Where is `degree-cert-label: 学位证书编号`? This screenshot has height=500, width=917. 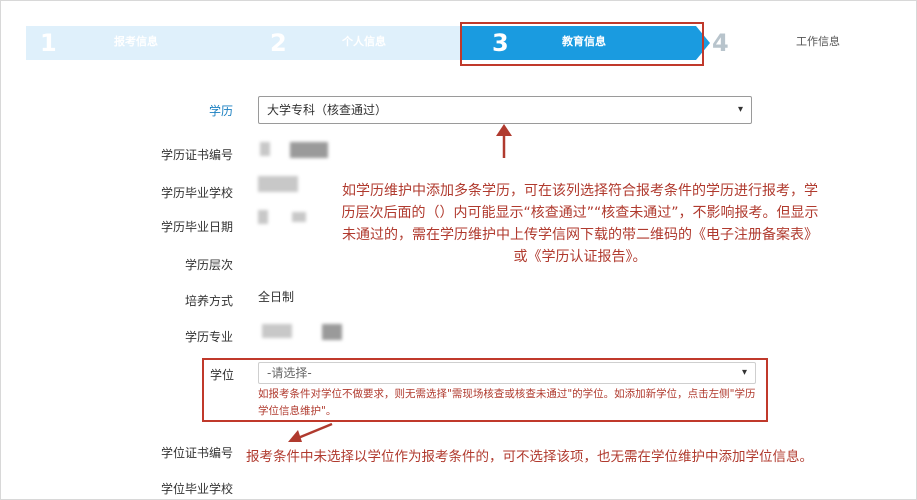 degree-cert-label: 学位证书编号 is located at coordinates (196, 453).